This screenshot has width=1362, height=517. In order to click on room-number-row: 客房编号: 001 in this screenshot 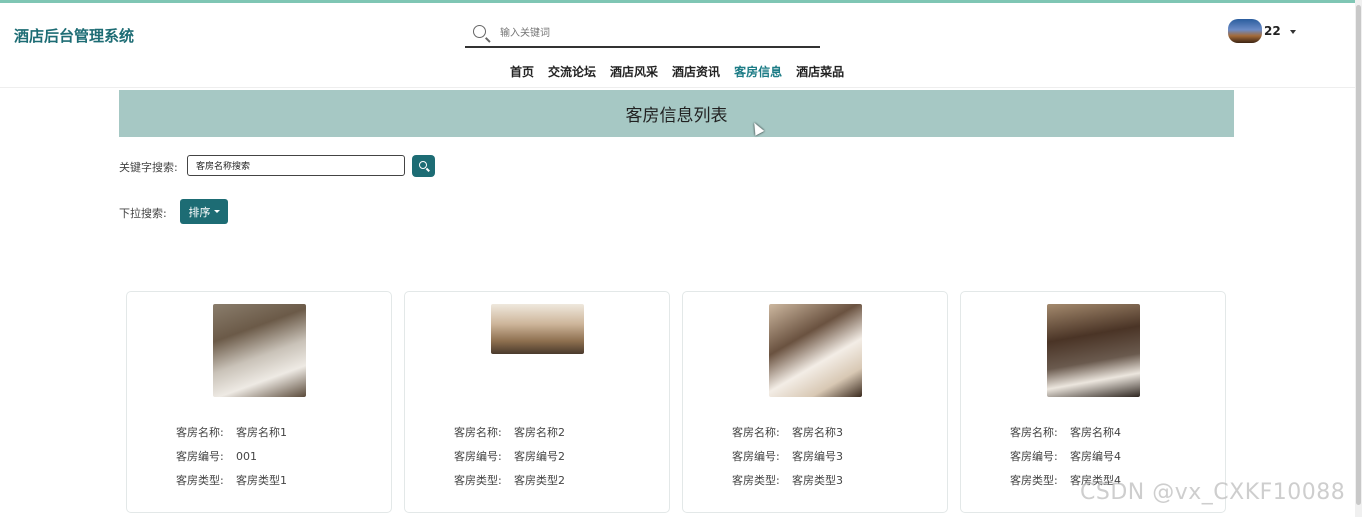, I will do `click(216, 456)`.